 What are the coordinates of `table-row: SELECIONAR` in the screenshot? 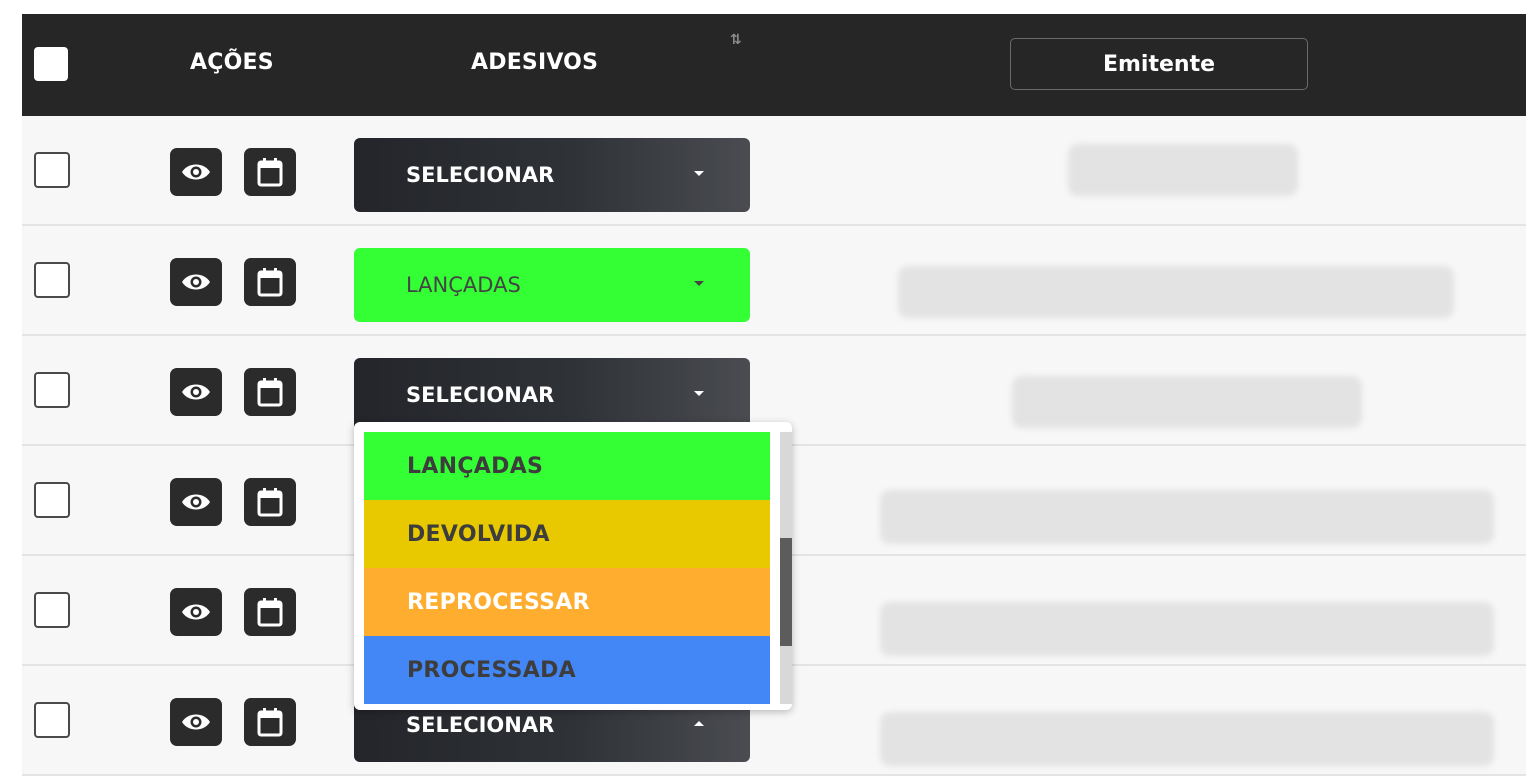 It's located at (774, 171).